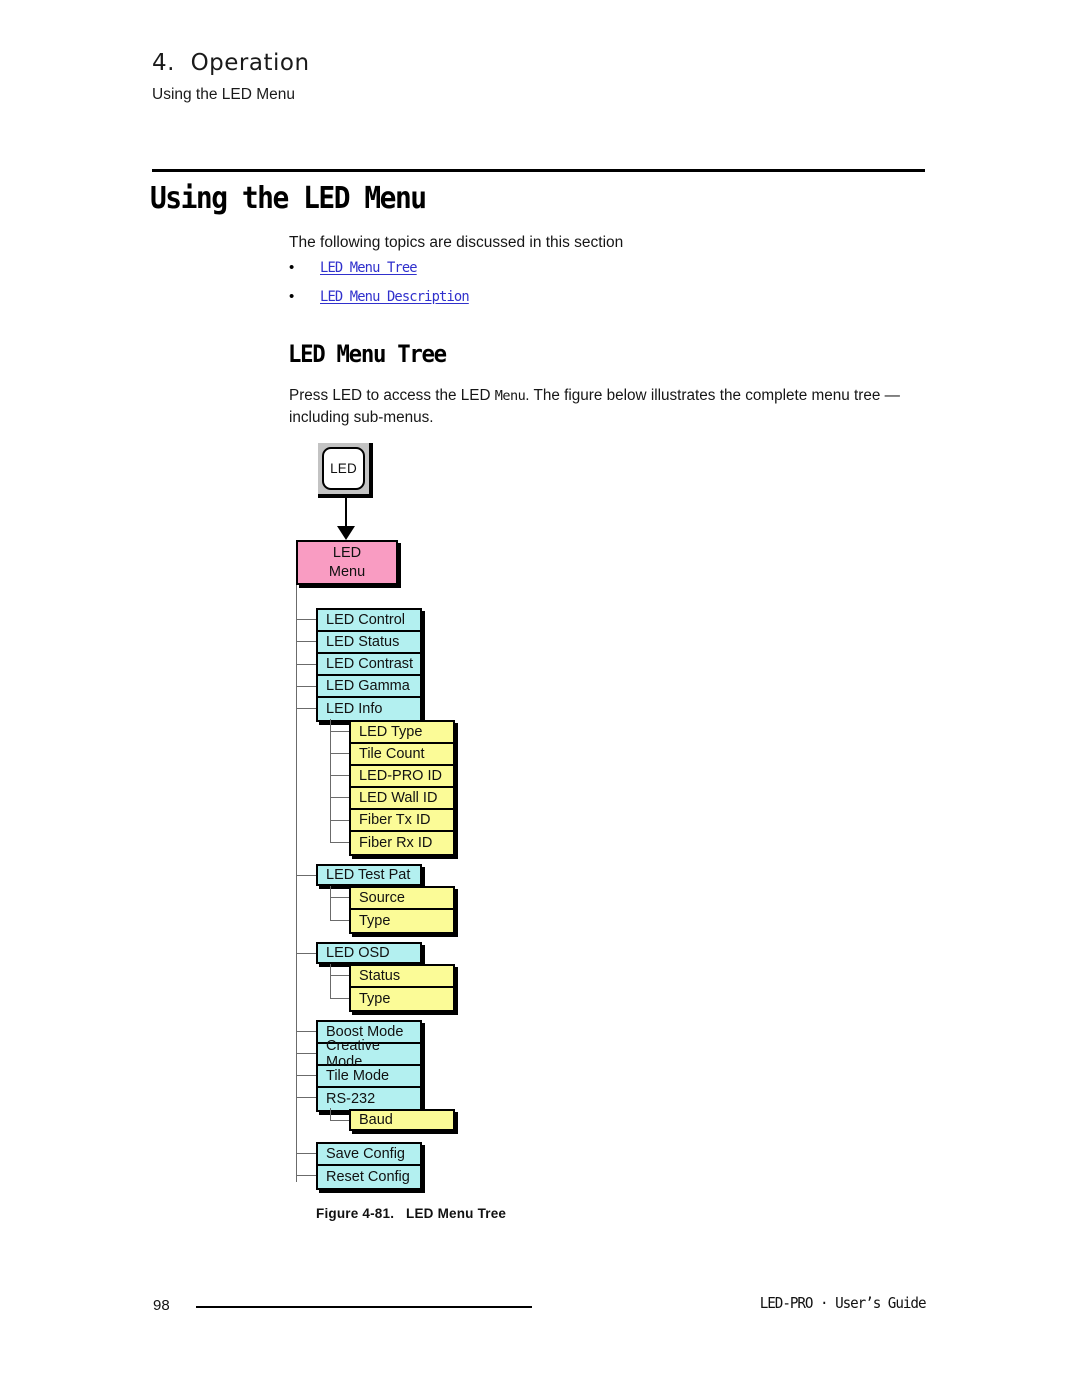  I want to click on node-led-status: LED Status, so click(369, 643).